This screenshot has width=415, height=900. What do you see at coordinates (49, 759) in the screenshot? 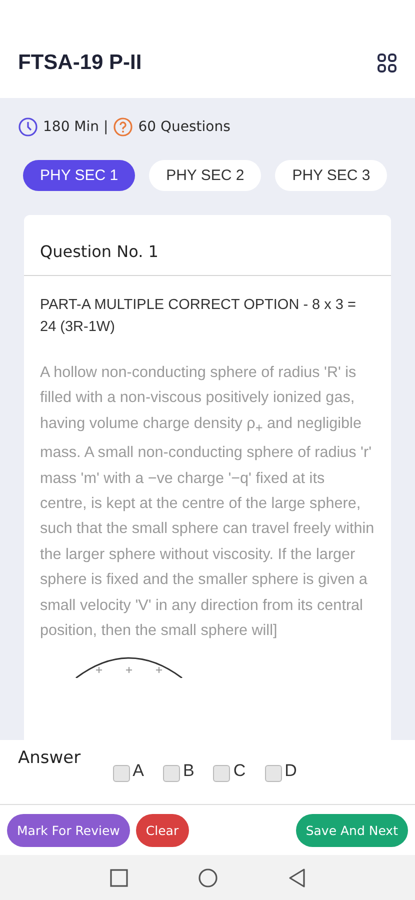
I see `answer-label: Answer` at bounding box center [49, 759].